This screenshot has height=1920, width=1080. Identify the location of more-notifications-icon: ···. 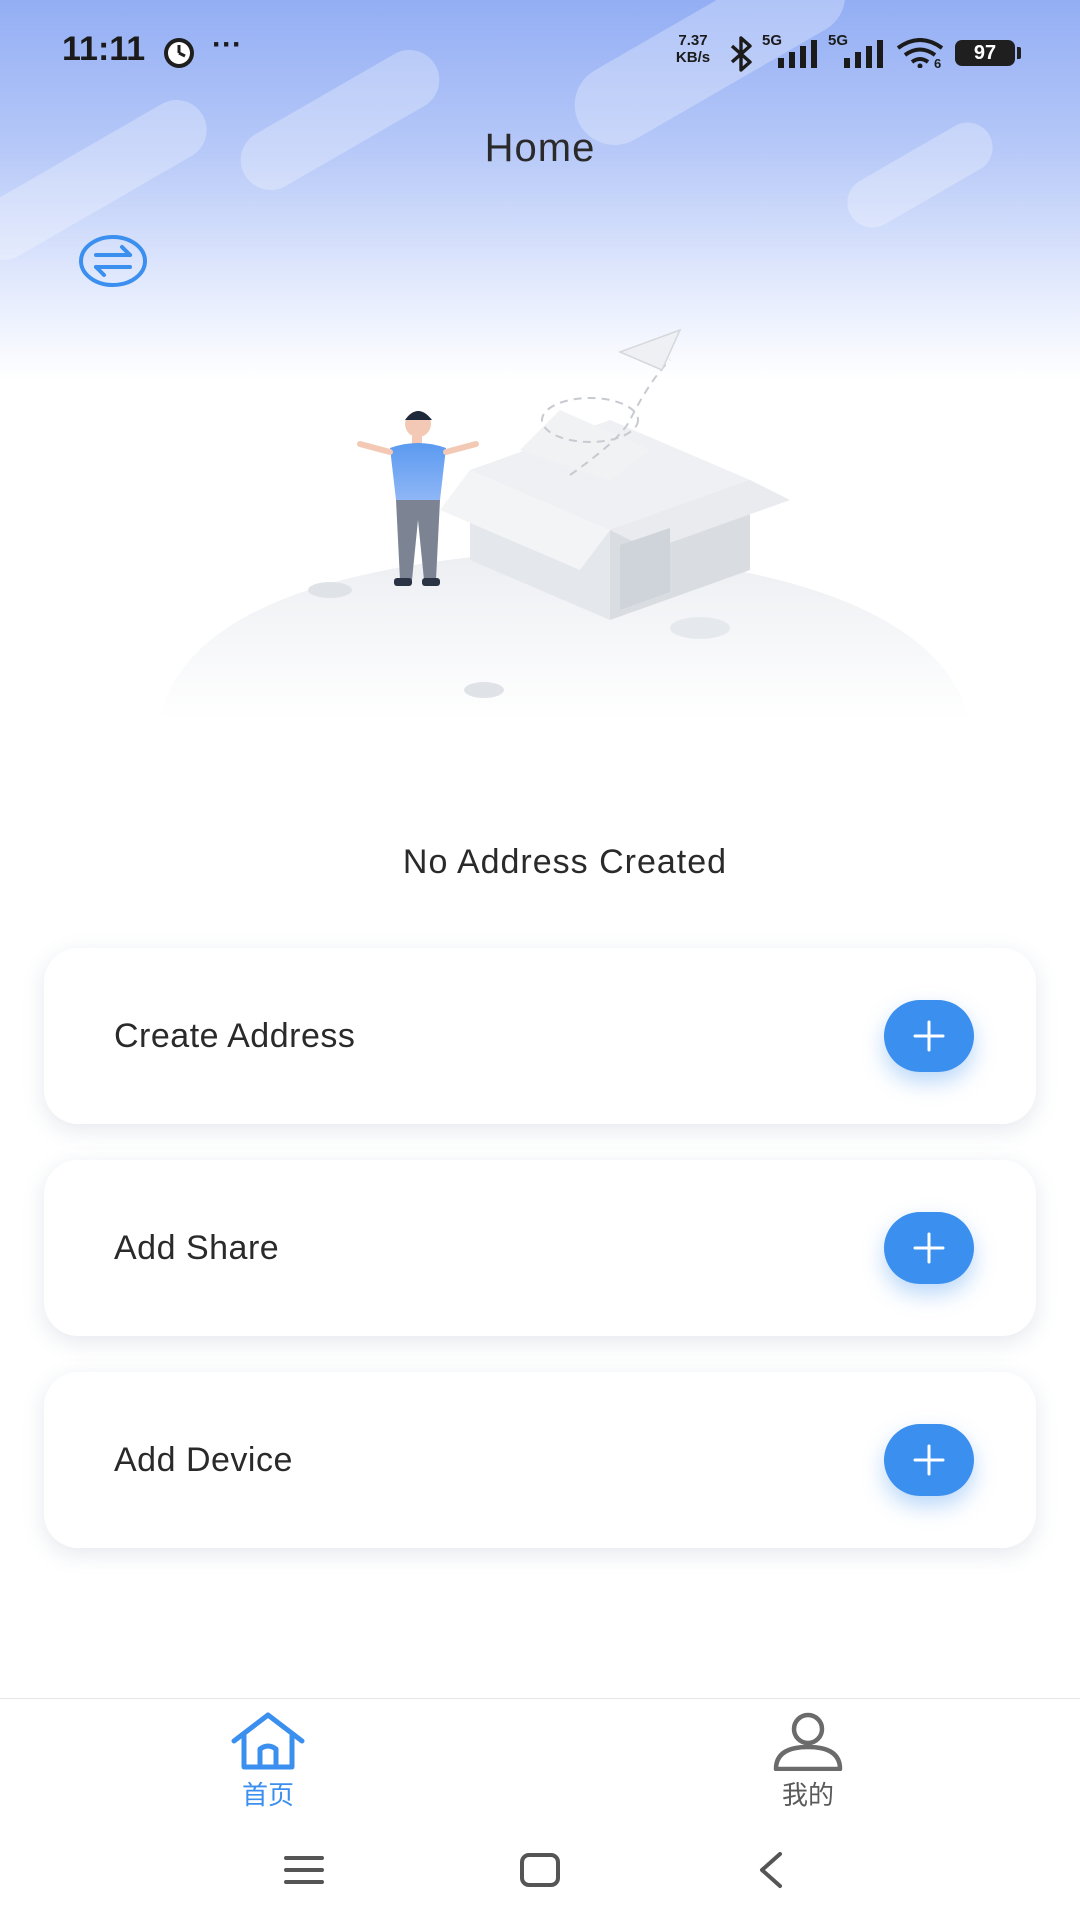
(227, 44).